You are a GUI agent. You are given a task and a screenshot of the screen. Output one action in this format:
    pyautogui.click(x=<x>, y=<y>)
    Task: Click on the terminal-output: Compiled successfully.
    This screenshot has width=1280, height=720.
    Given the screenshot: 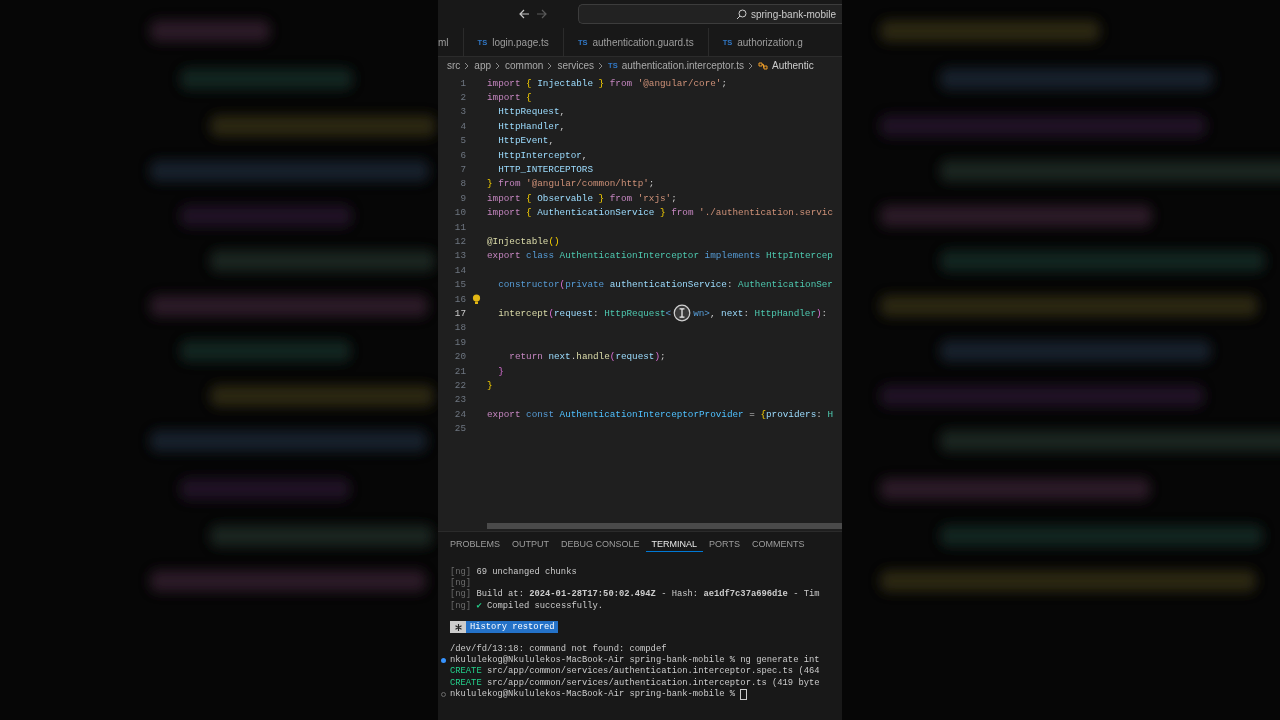 What is the action you would take?
    pyautogui.click(x=545, y=605)
    